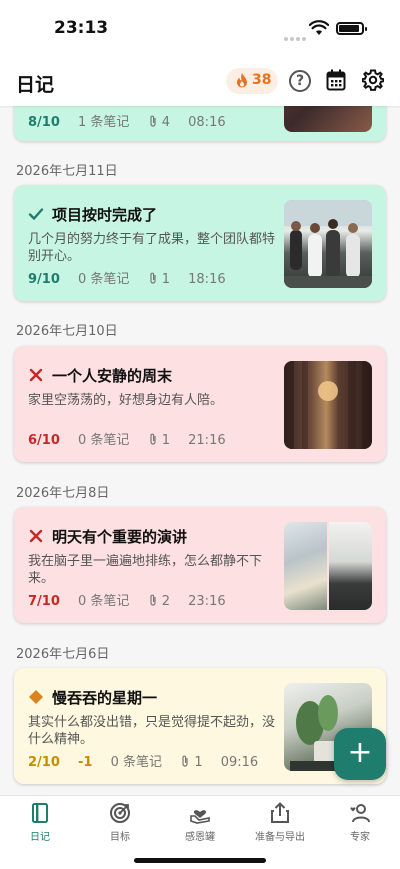 Image resolution: width=400 pixels, height=869 pixels. Describe the element at coordinates (200, 837) in the screenshot. I see `tab-label: 感恩罐` at that location.